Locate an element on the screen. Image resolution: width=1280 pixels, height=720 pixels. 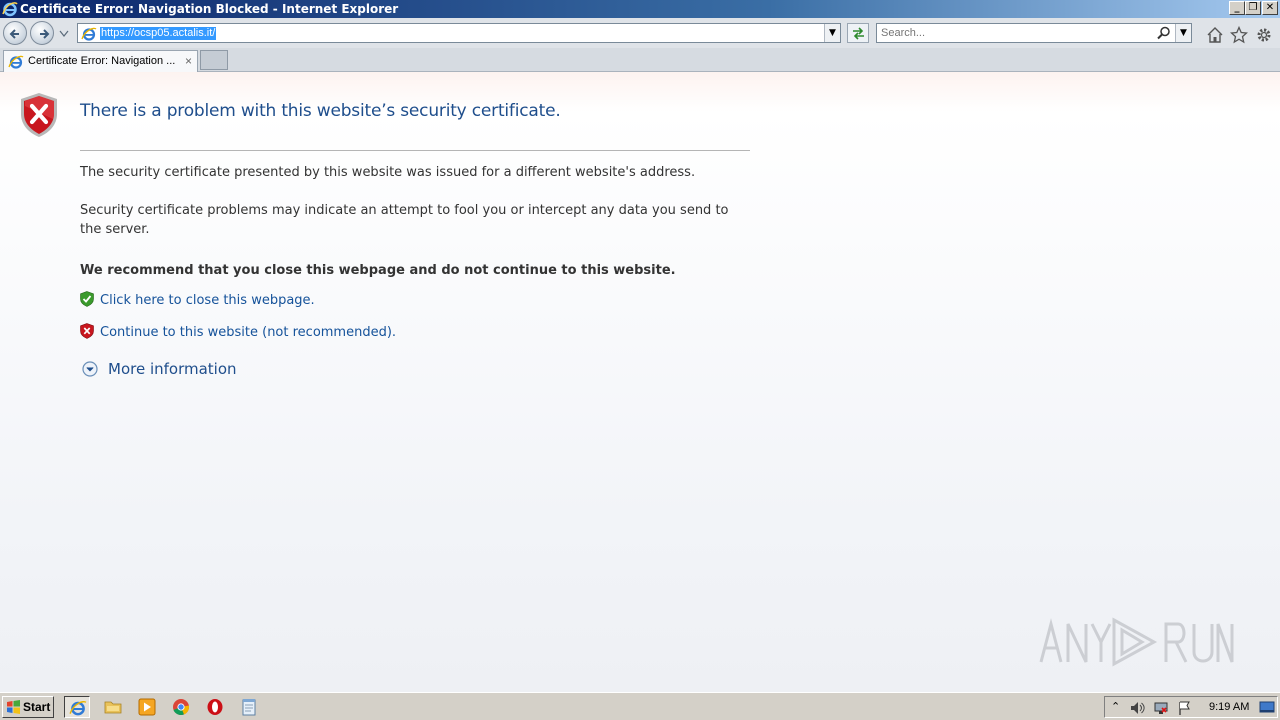
start-button: Start is located at coordinates (28, 707).